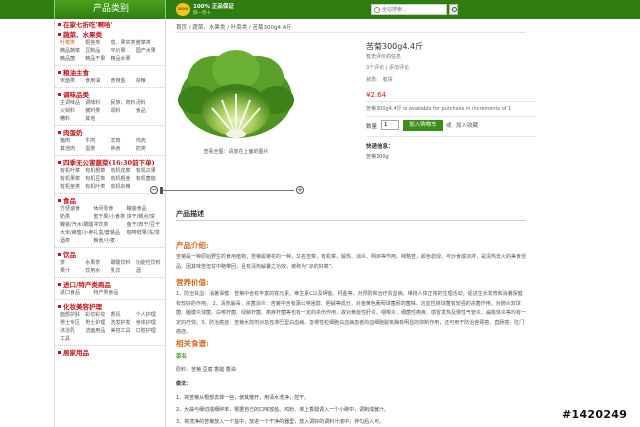  What do you see at coordinates (110, 132) in the screenshot?
I see `sidebar-category-header: 肉蛋奶` at bounding box center [110, 132].